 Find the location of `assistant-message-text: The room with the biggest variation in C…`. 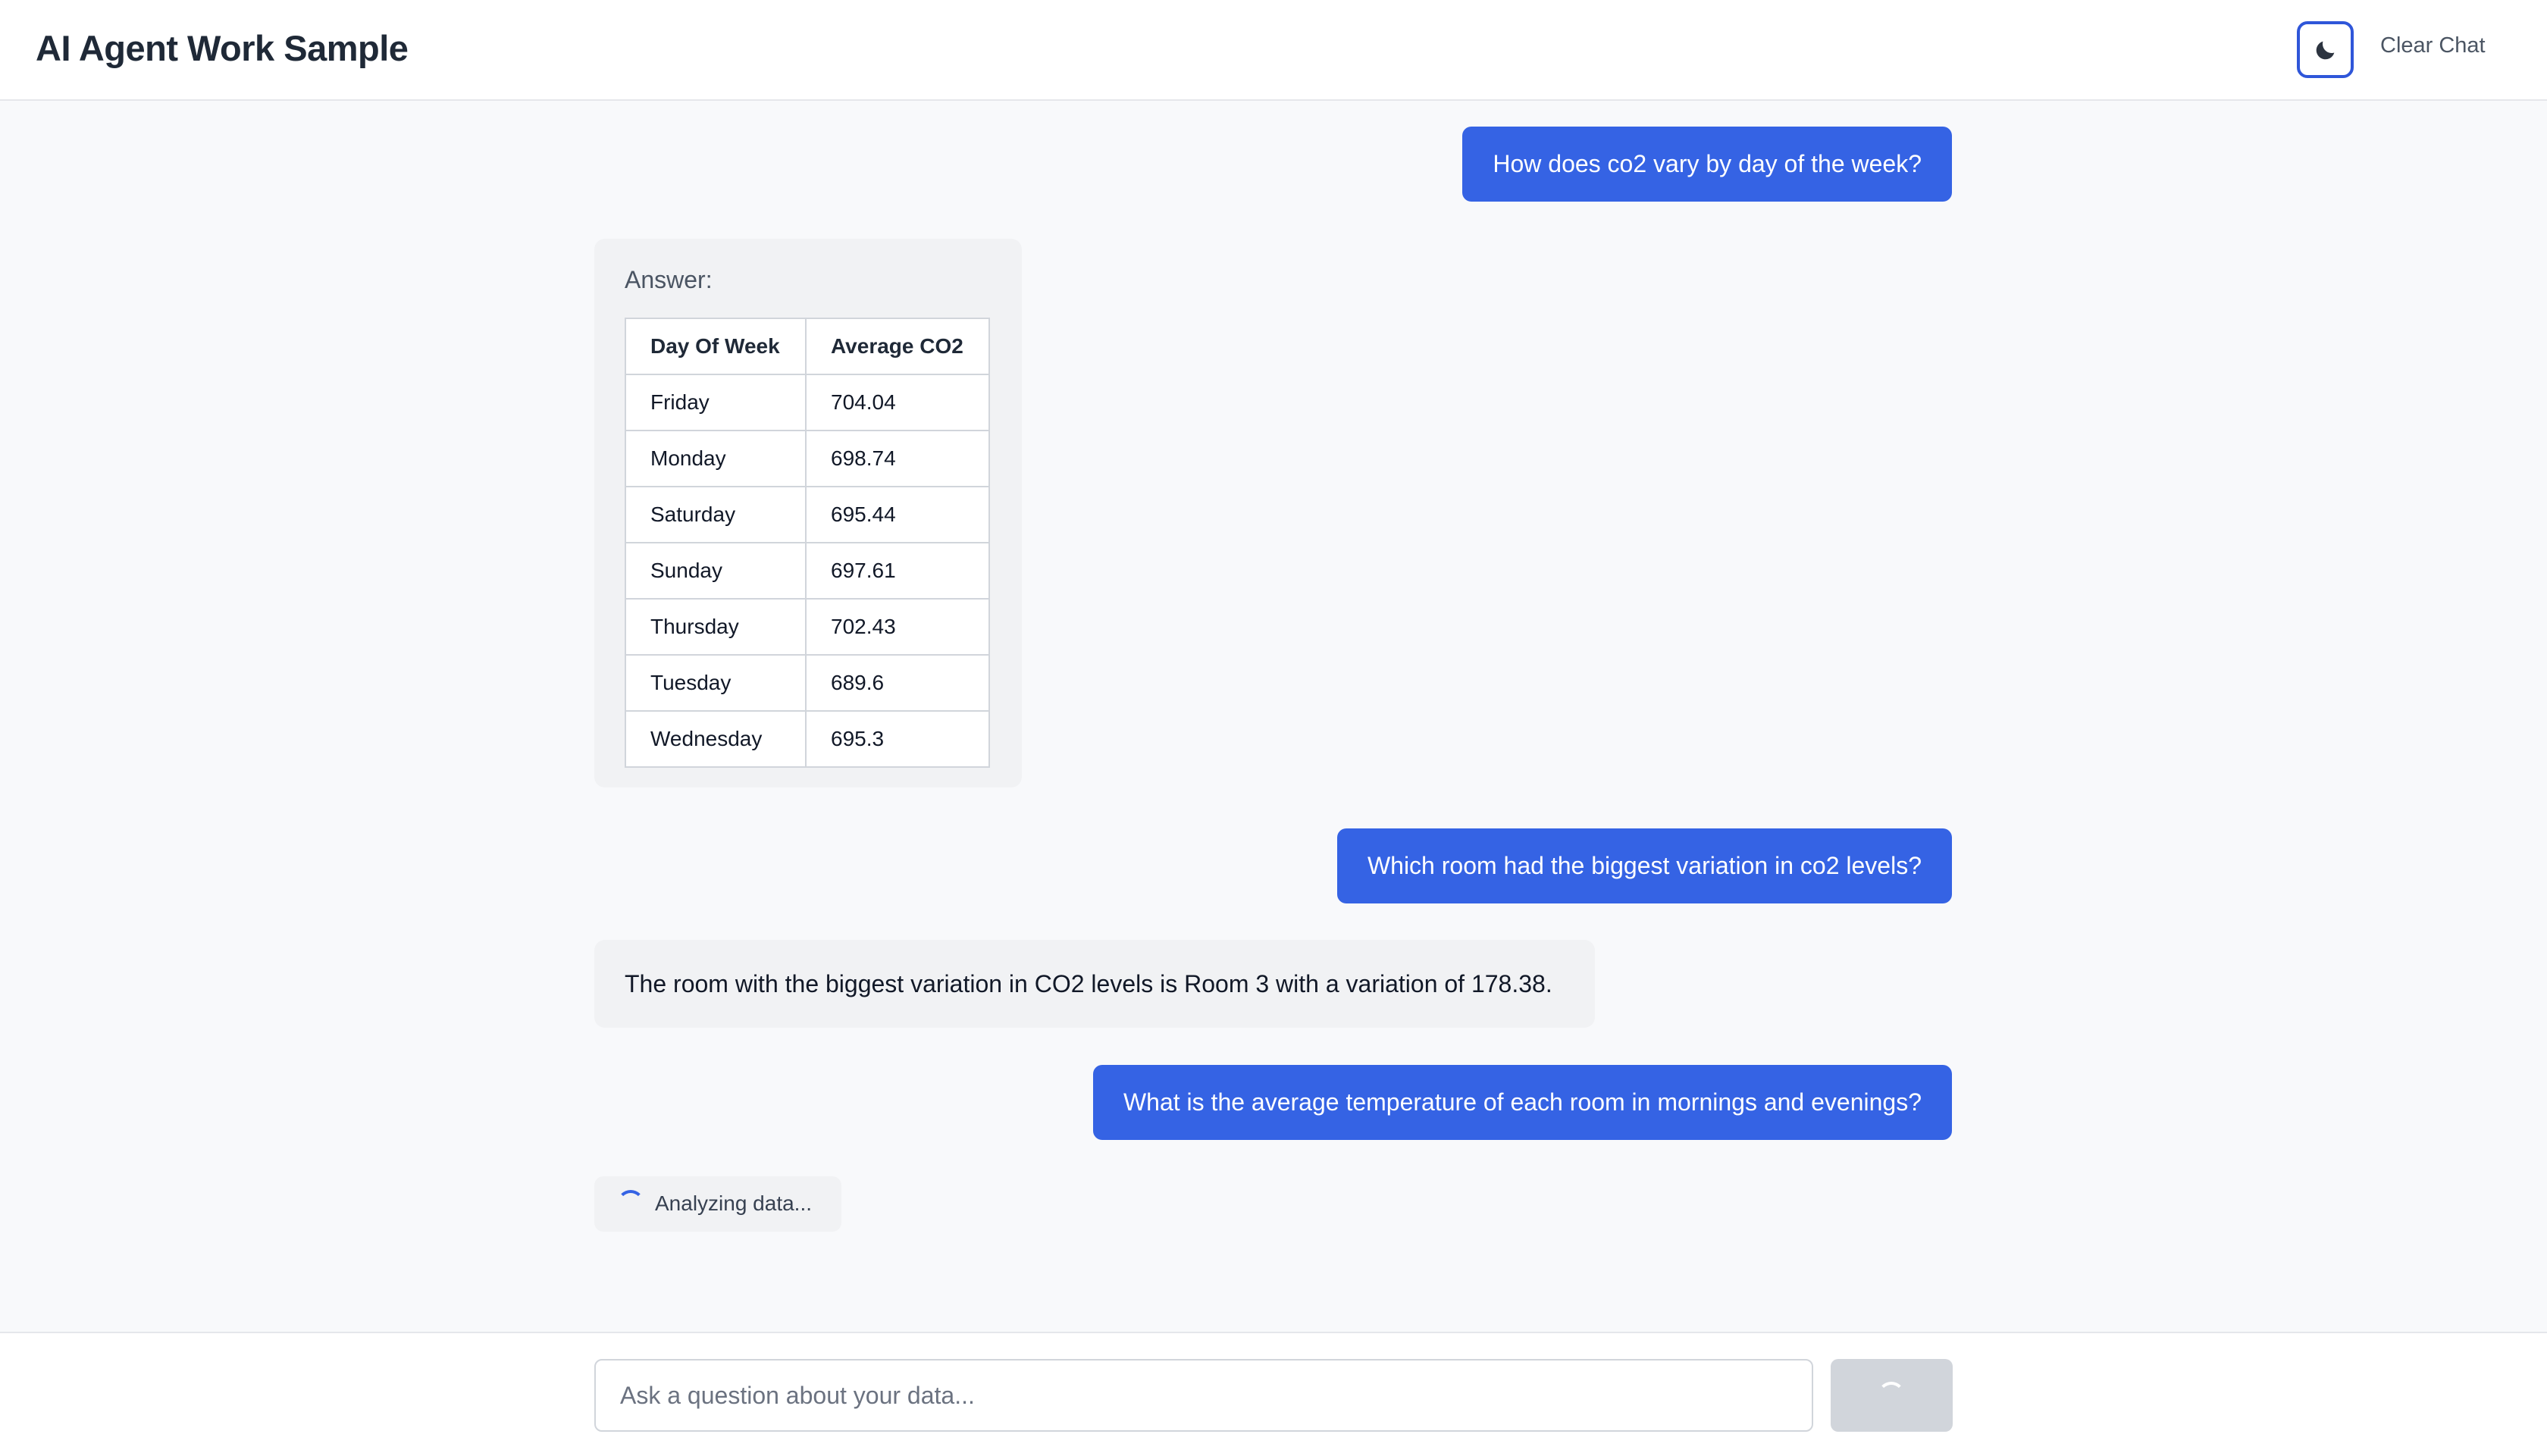

assistant-message-text: The room with the biggest variation in C… is located at coordinates (1088, 983).